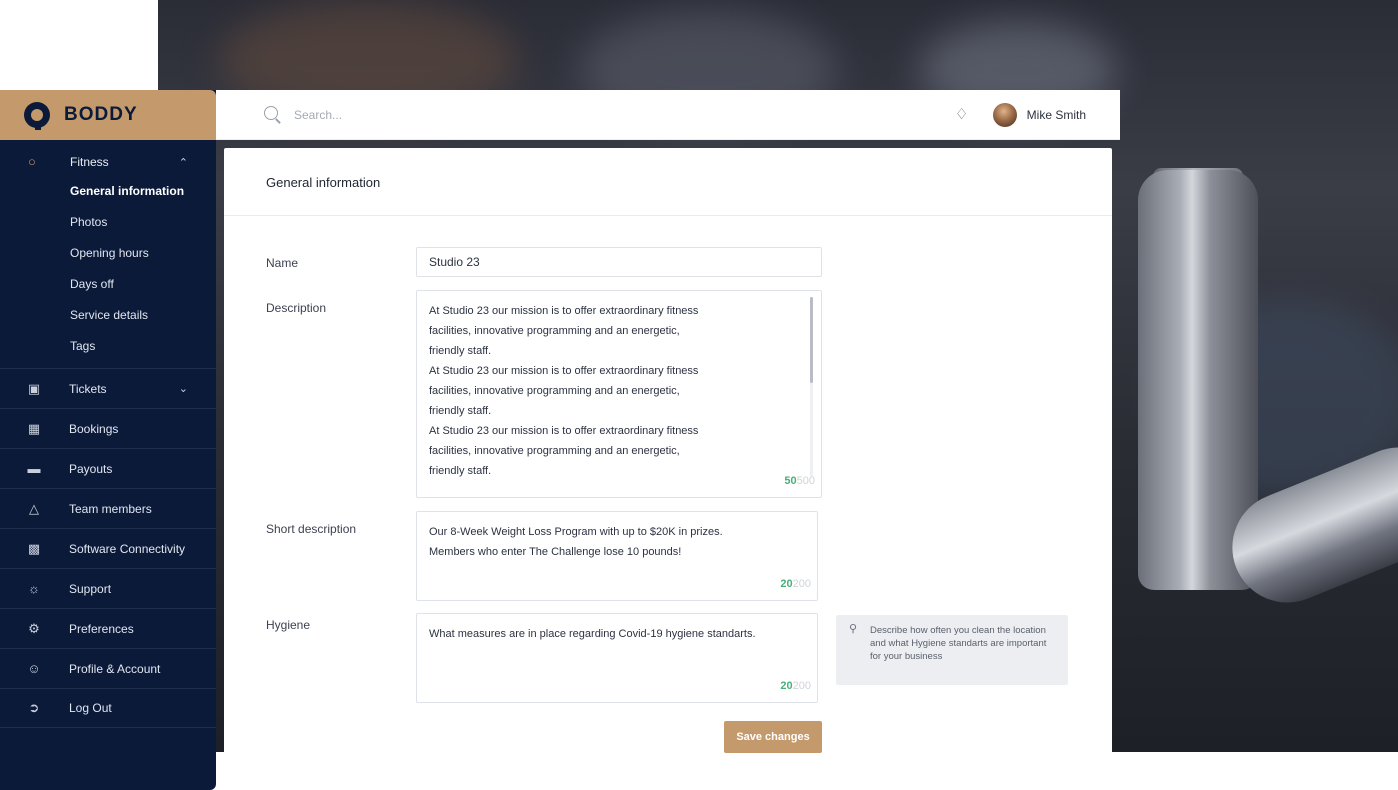 The width and height of the screenshot is (1398, 790). Describe the element at coordinates (795, 686) in the screenshot. I see `hygiene-counter: 20200` at that location.